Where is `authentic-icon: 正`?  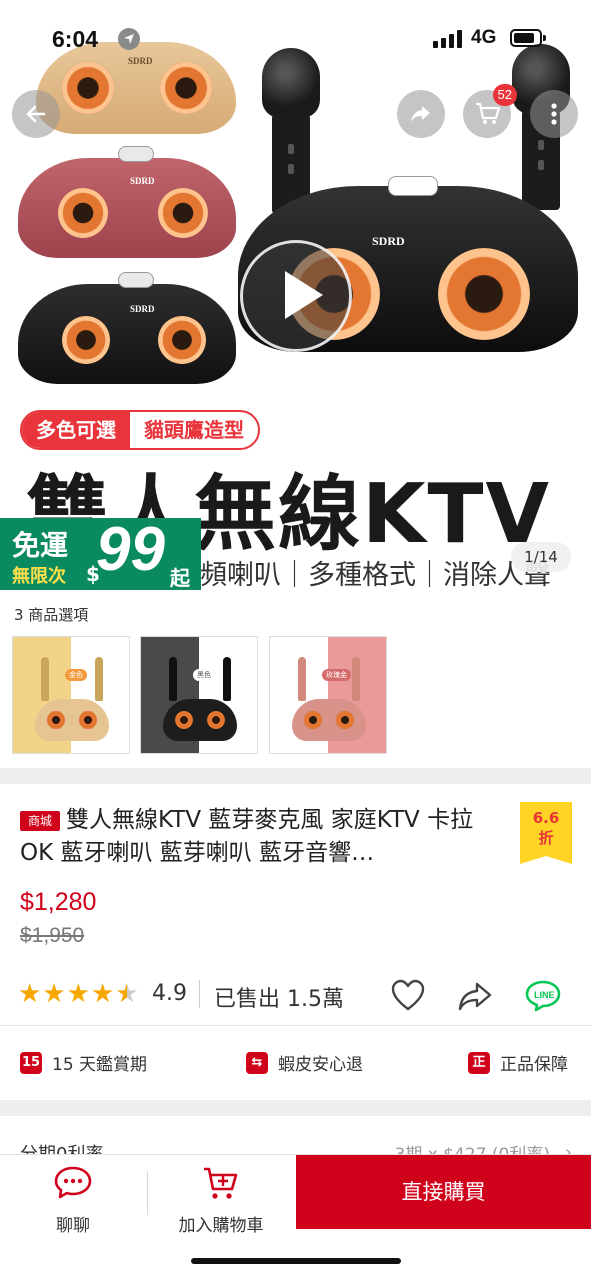
authentic-icon: 正 is located at coordinates (479, 1062).